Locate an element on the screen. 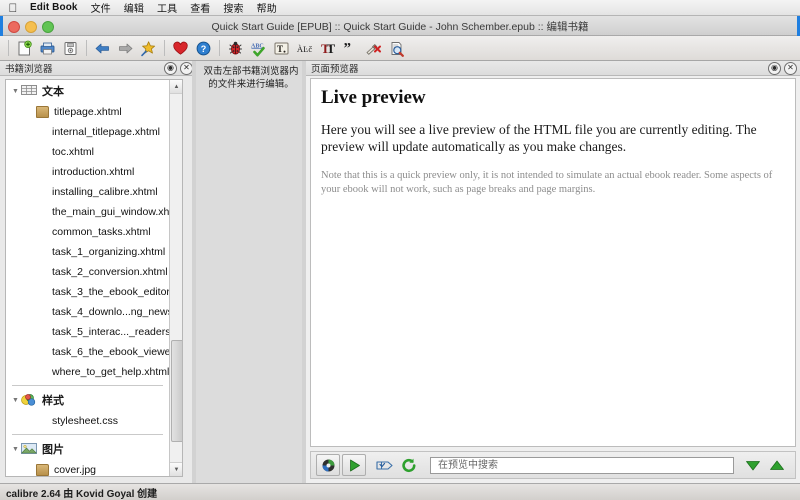 The image size is (800, 500). list-item: stylesheet.css is located at coordinates (87, 421).